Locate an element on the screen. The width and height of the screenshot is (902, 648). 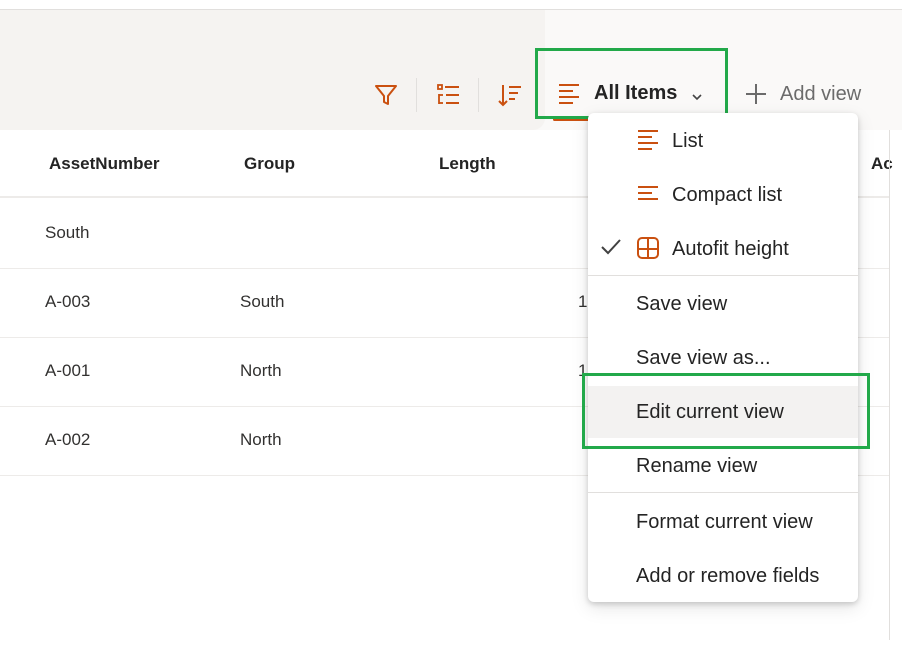
plus-icon is located at coordinates (756, 94).